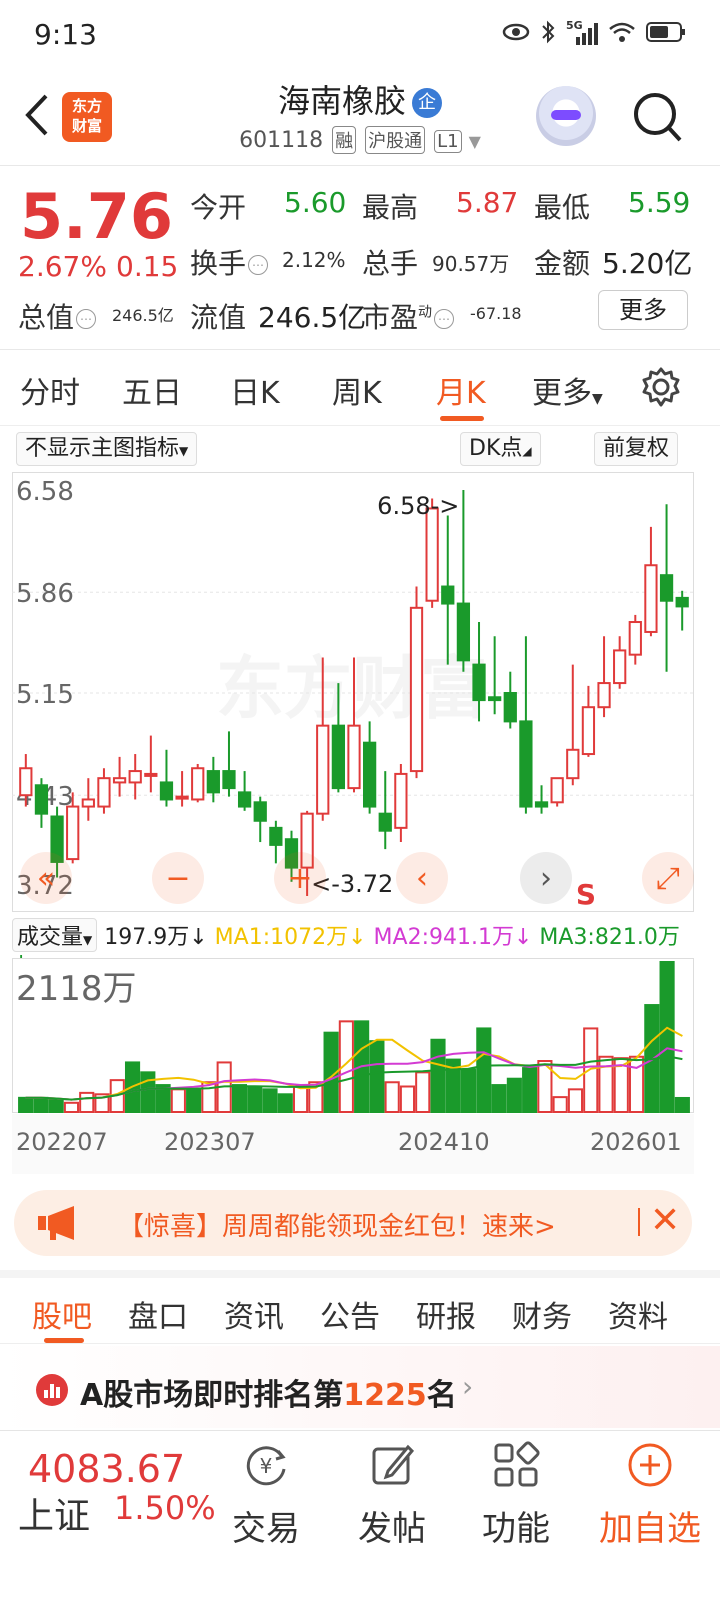 Image resolution: width=720 pixels, height=1600 pixels. I want to click on tab-order-book: 盘口, so click(158, 1314).